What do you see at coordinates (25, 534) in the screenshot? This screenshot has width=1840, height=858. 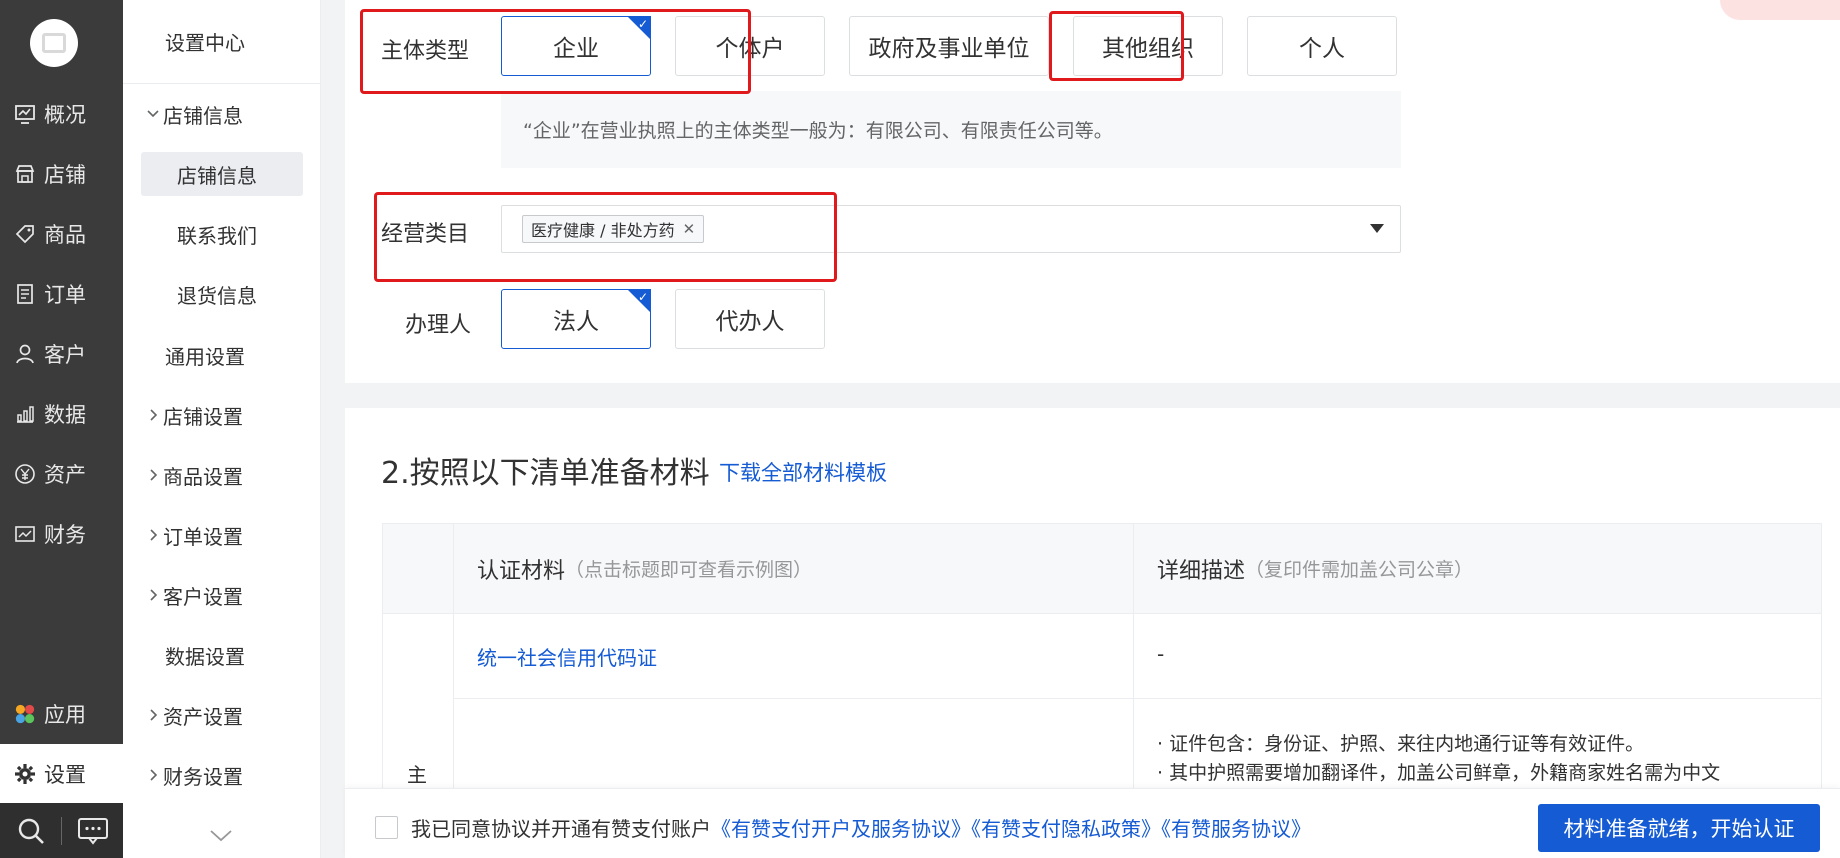 I see `finance-icon` at bounding box center [25, 534].